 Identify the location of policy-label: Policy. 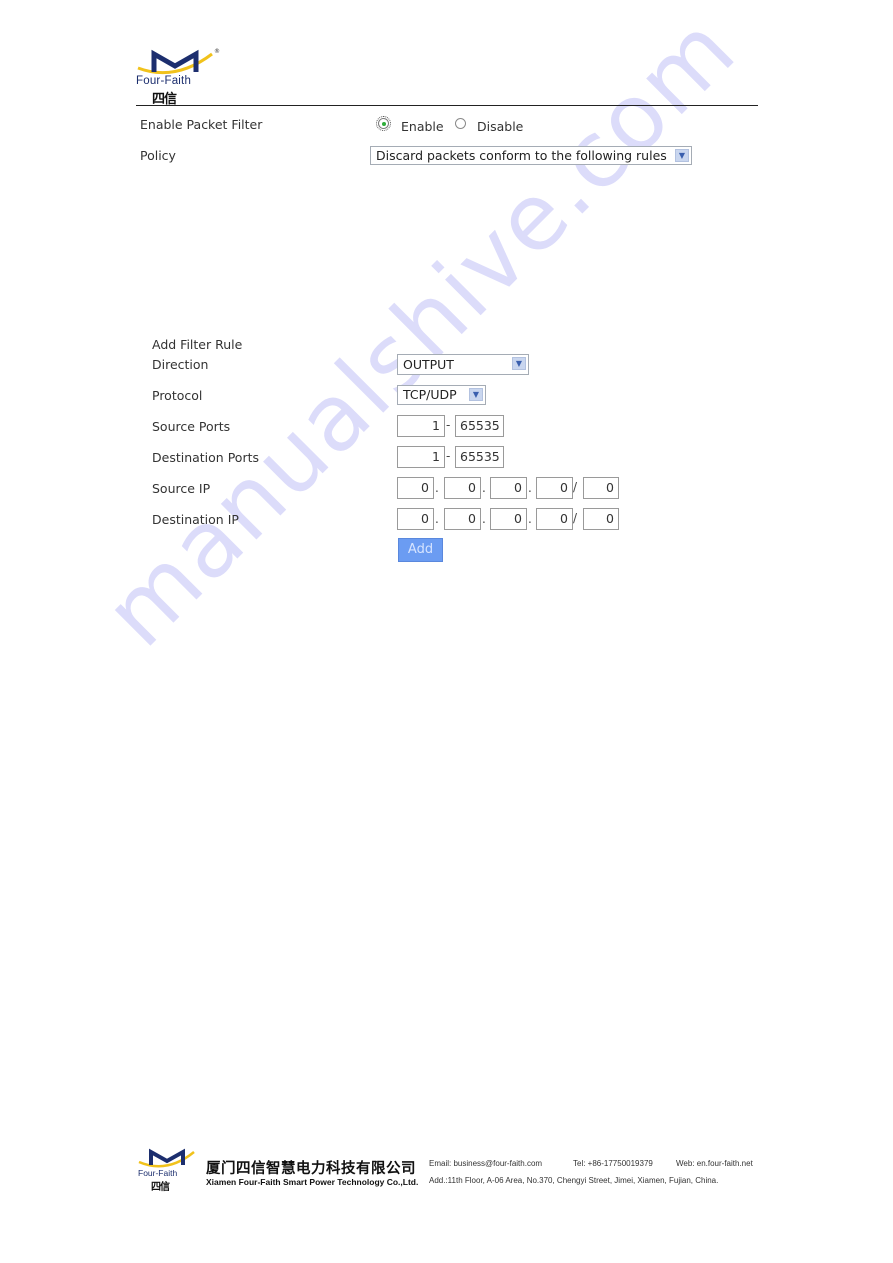
(158, 155).